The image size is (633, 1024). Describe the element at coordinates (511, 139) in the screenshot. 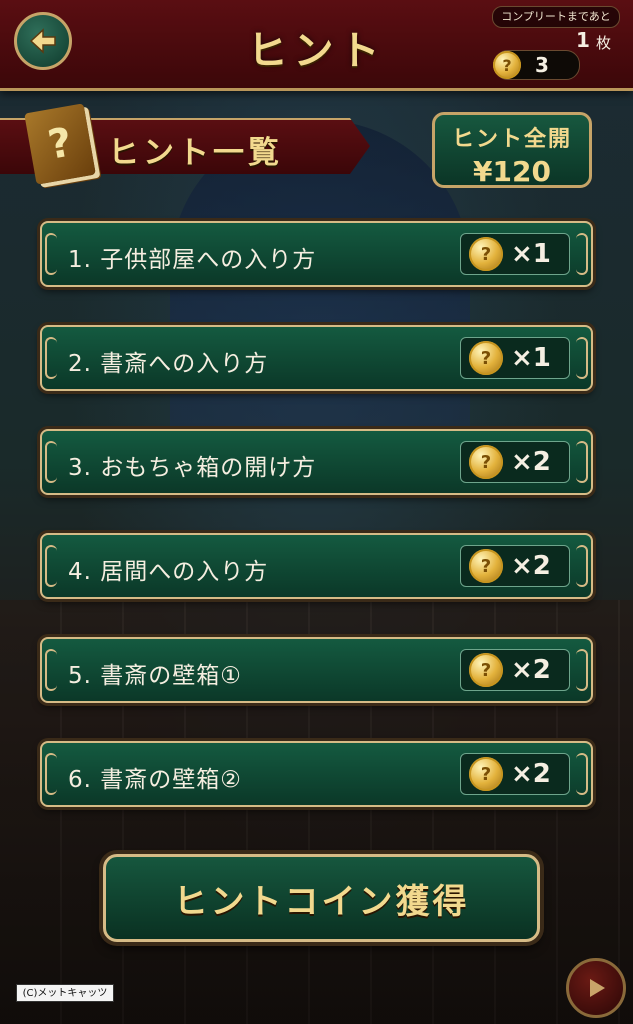

I see `unlock-all-label: ヒント全開` at that location.